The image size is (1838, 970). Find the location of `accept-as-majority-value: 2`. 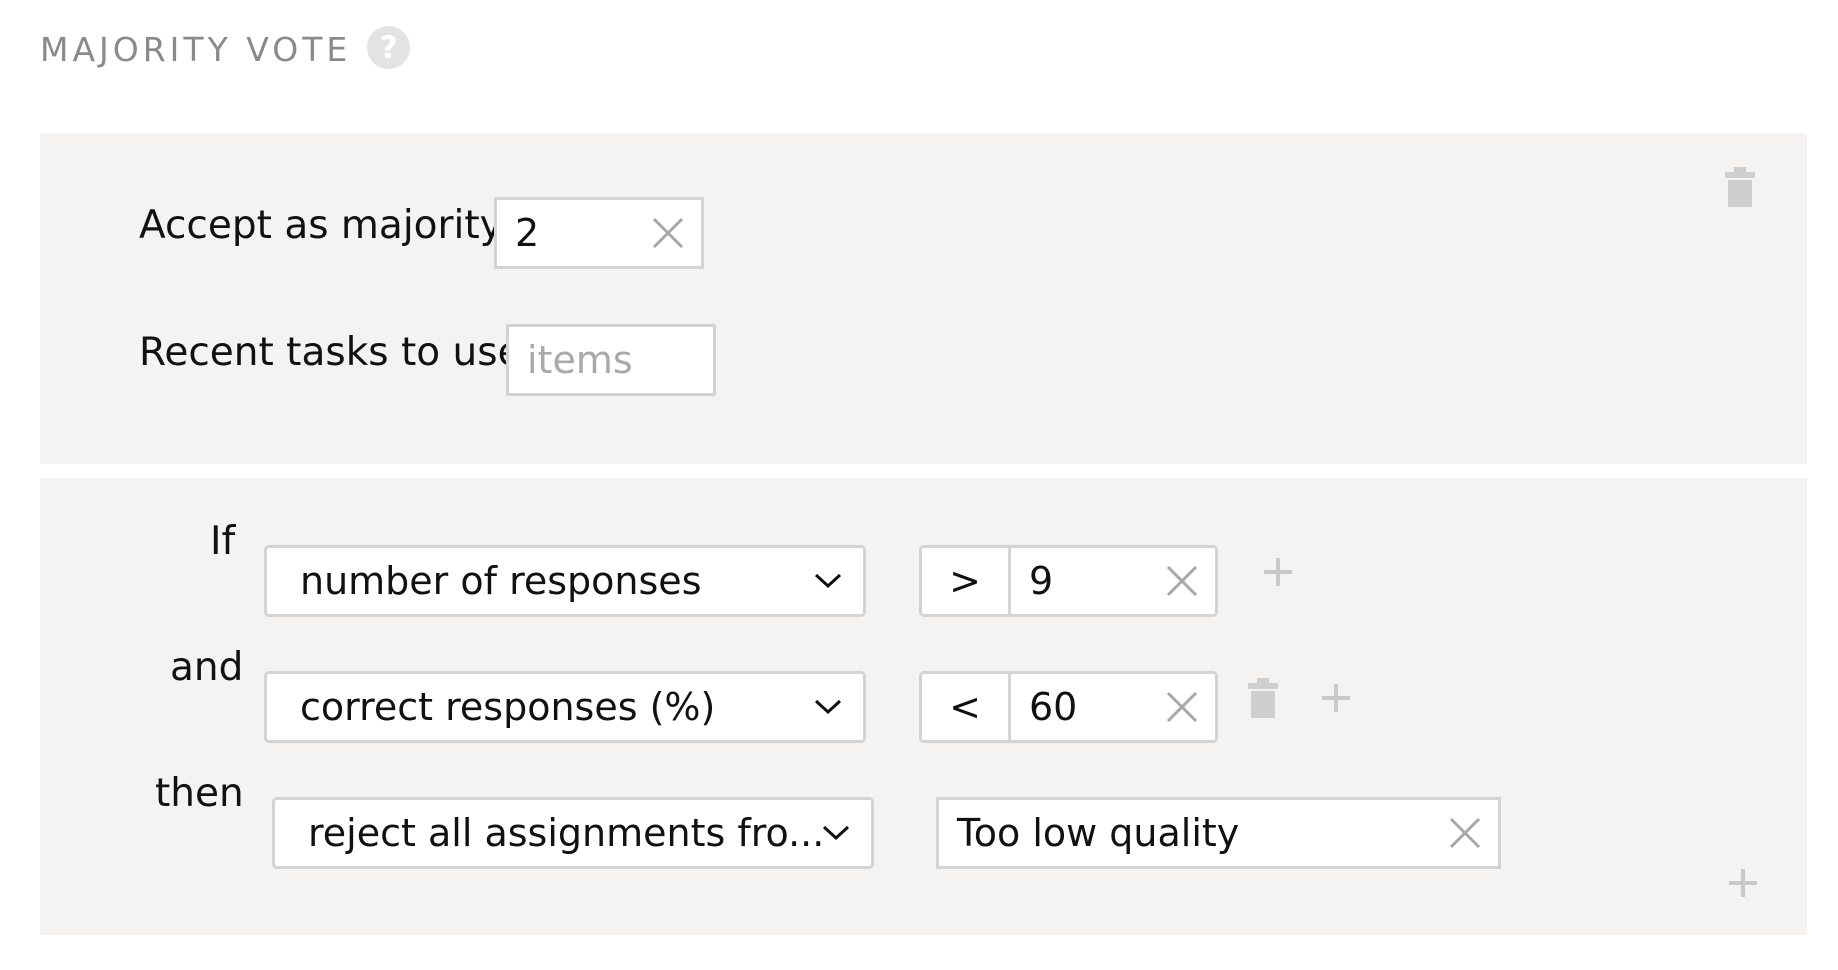

accept-as-majority-value: 2 is located at coordinates (527, 233).